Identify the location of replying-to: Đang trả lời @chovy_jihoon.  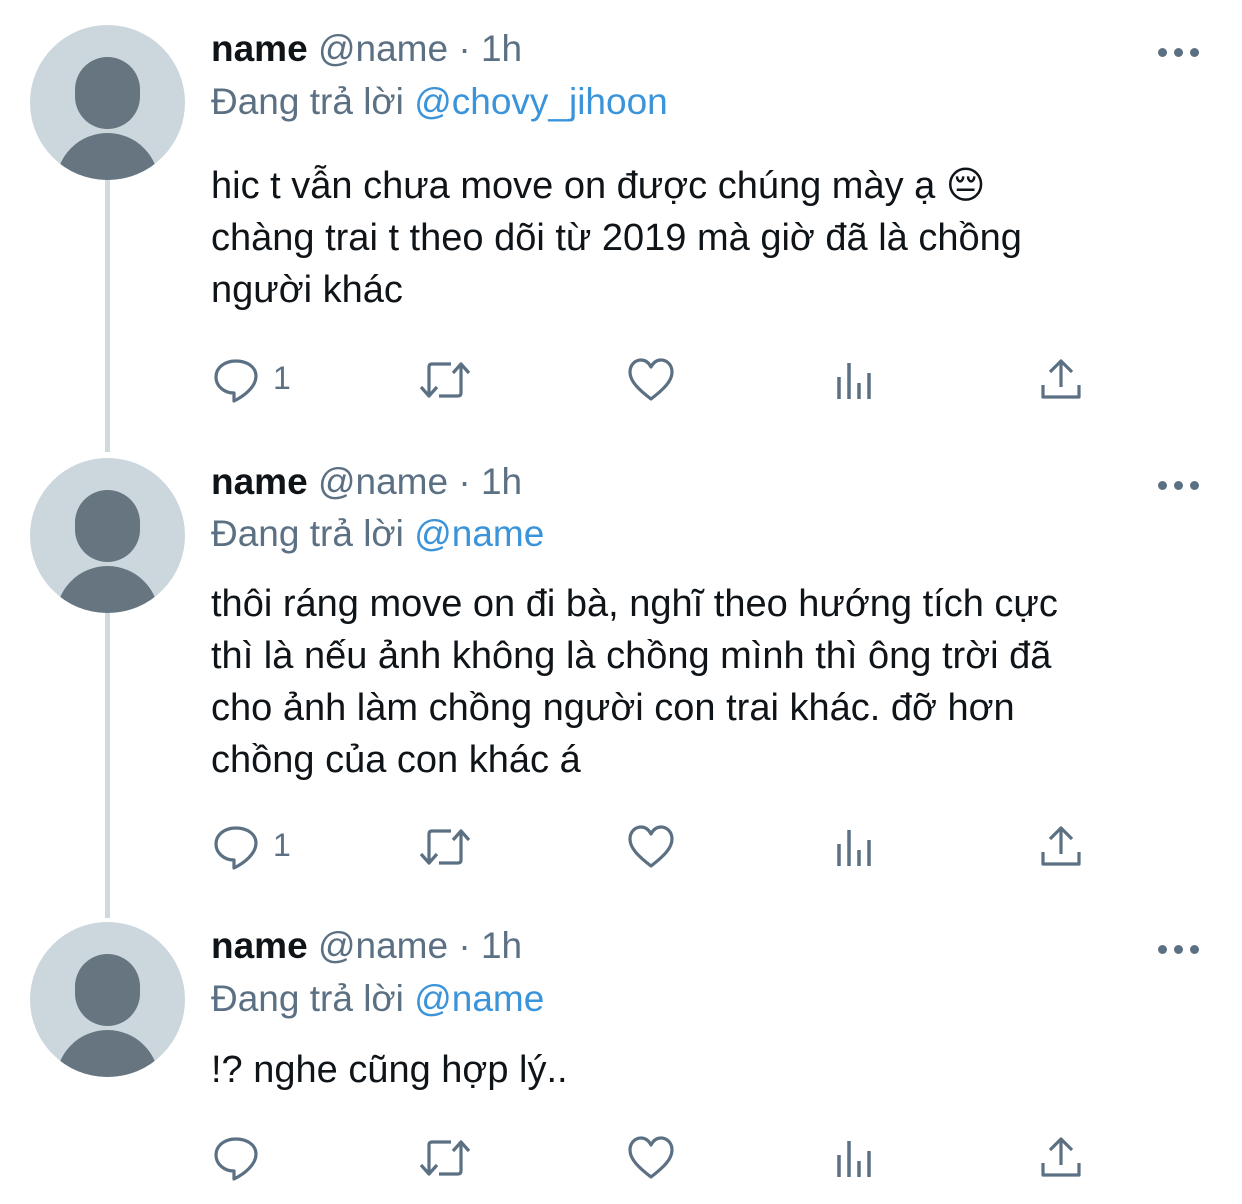
(439, 102).